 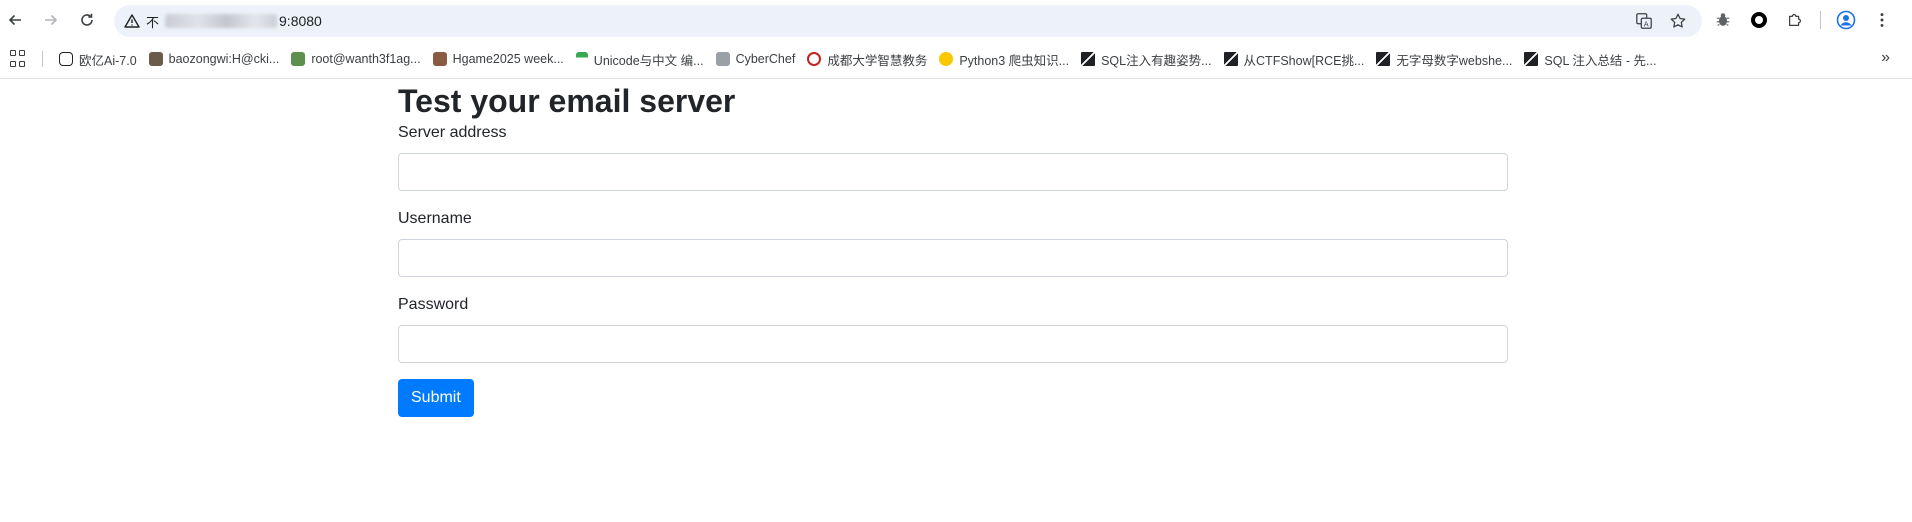 I want to click on reload-button, so click(x=87, y=20).